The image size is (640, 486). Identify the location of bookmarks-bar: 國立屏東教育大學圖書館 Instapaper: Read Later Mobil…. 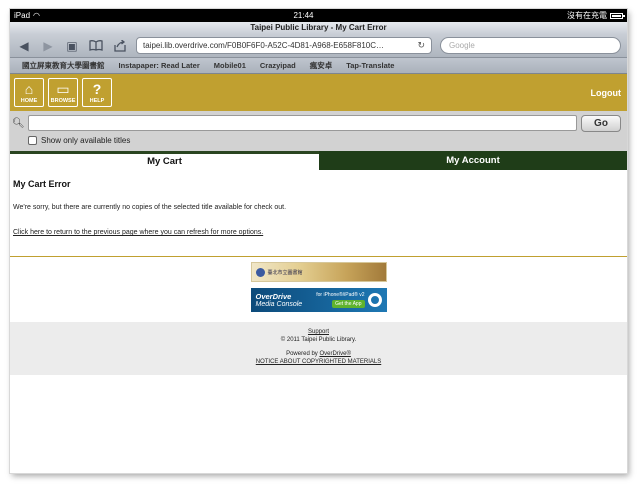
(318, 66).